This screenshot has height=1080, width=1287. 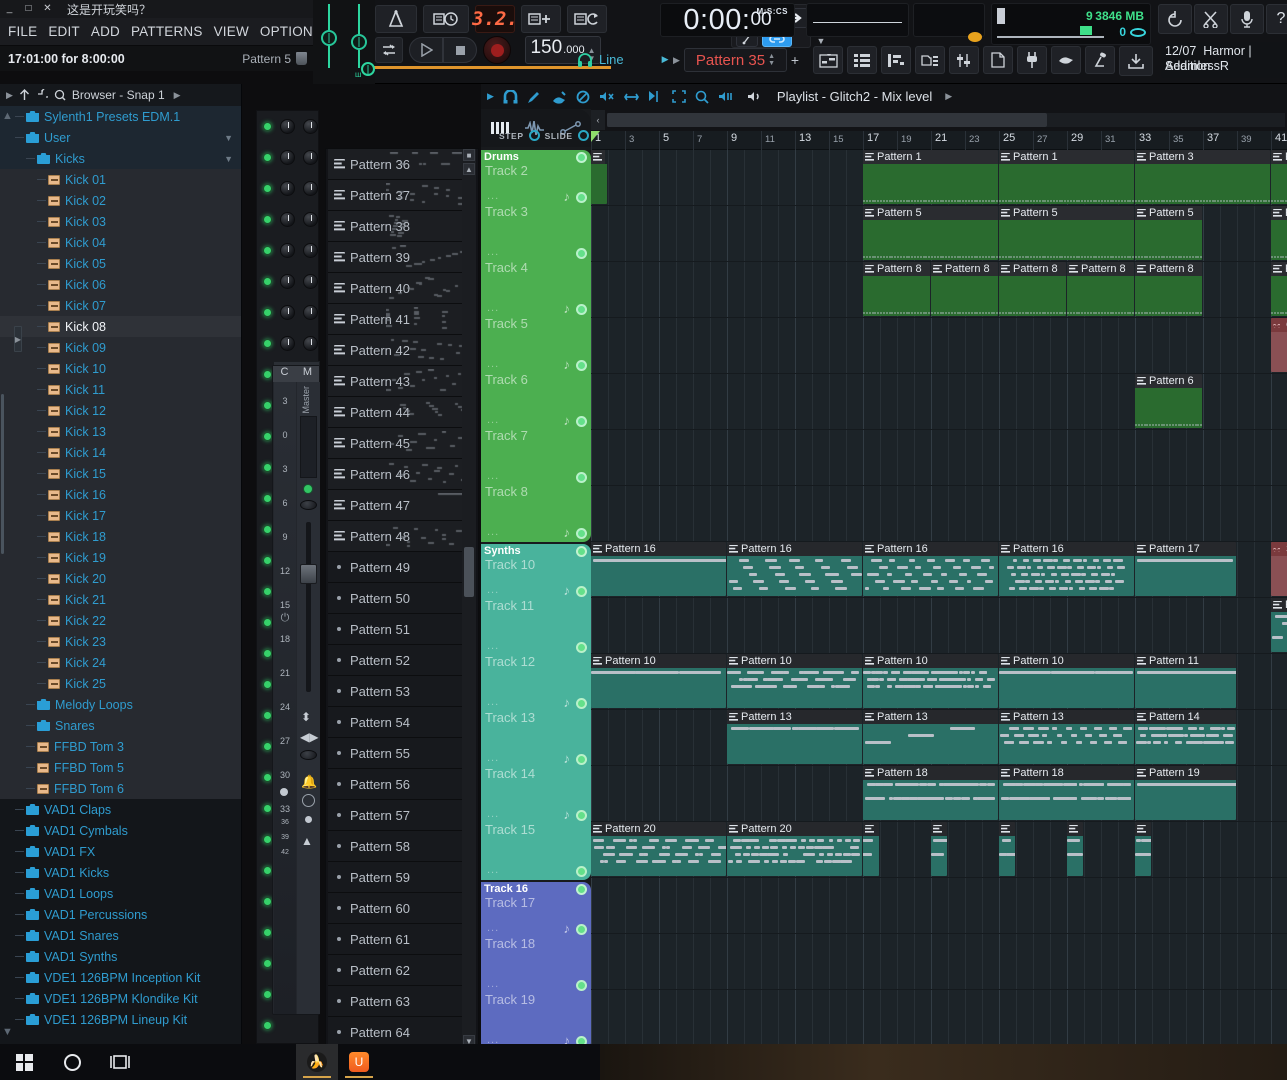 I want to click on pattern-row: Pattern 56, so click(x=402, y=784).